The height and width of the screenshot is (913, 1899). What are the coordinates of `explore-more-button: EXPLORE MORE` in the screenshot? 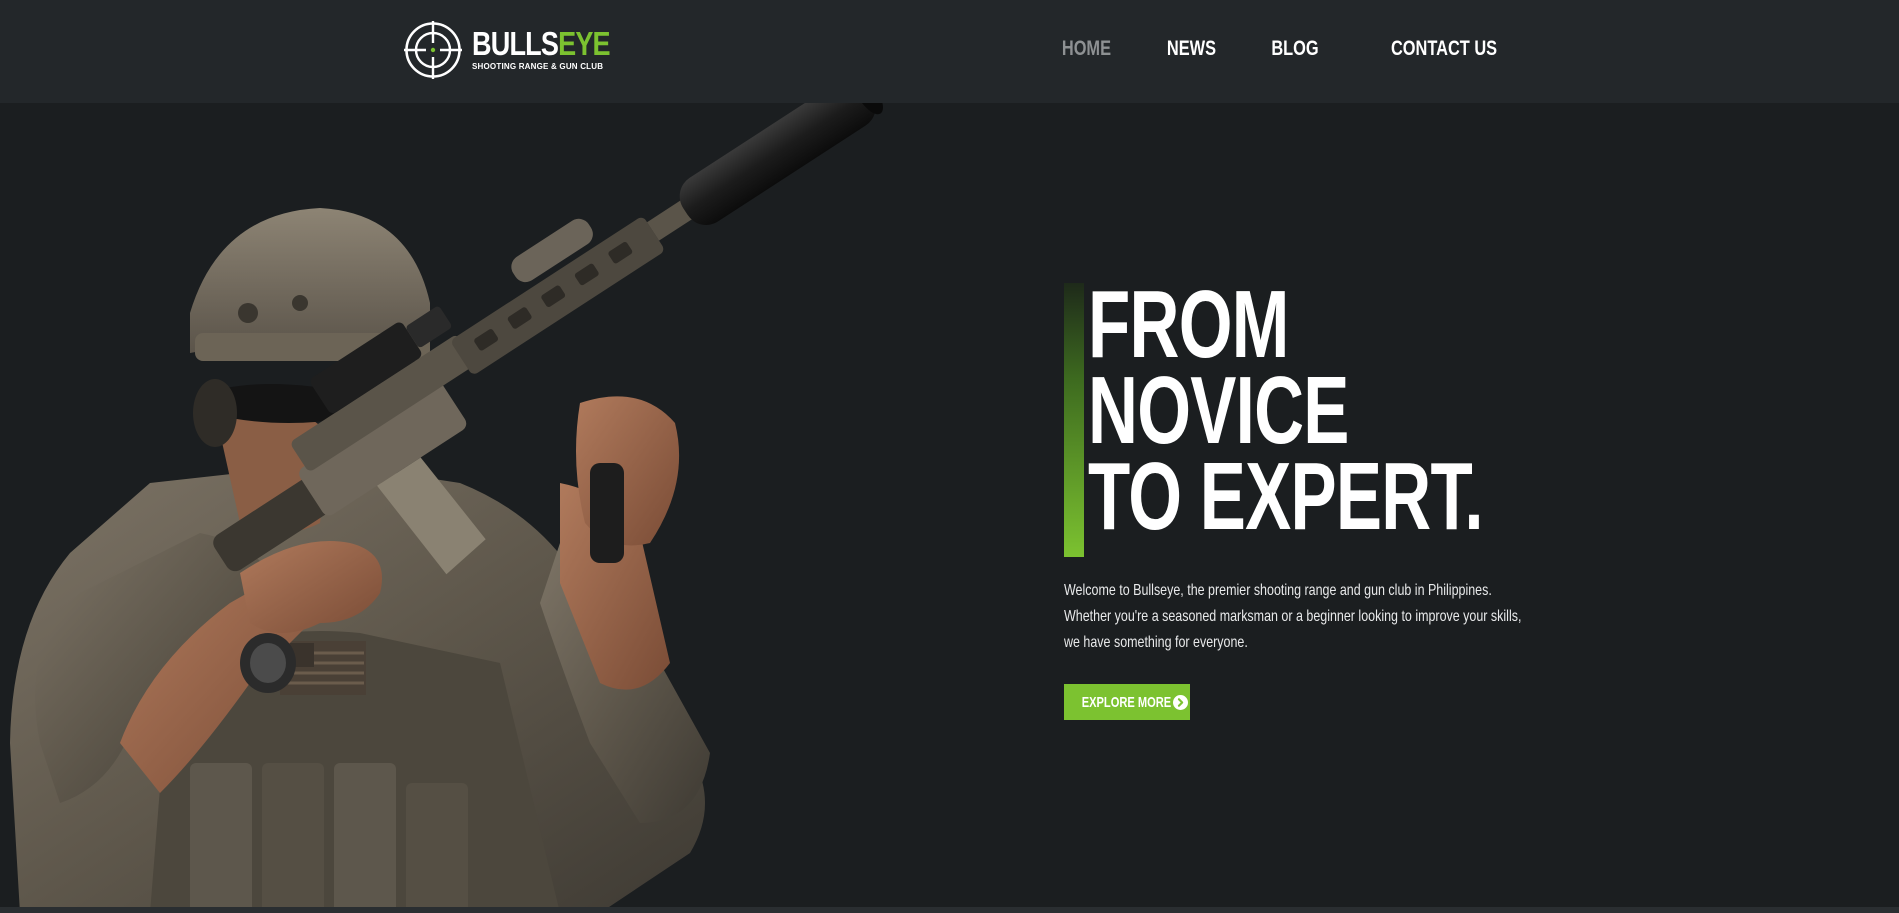 It's located at (1127, 702).